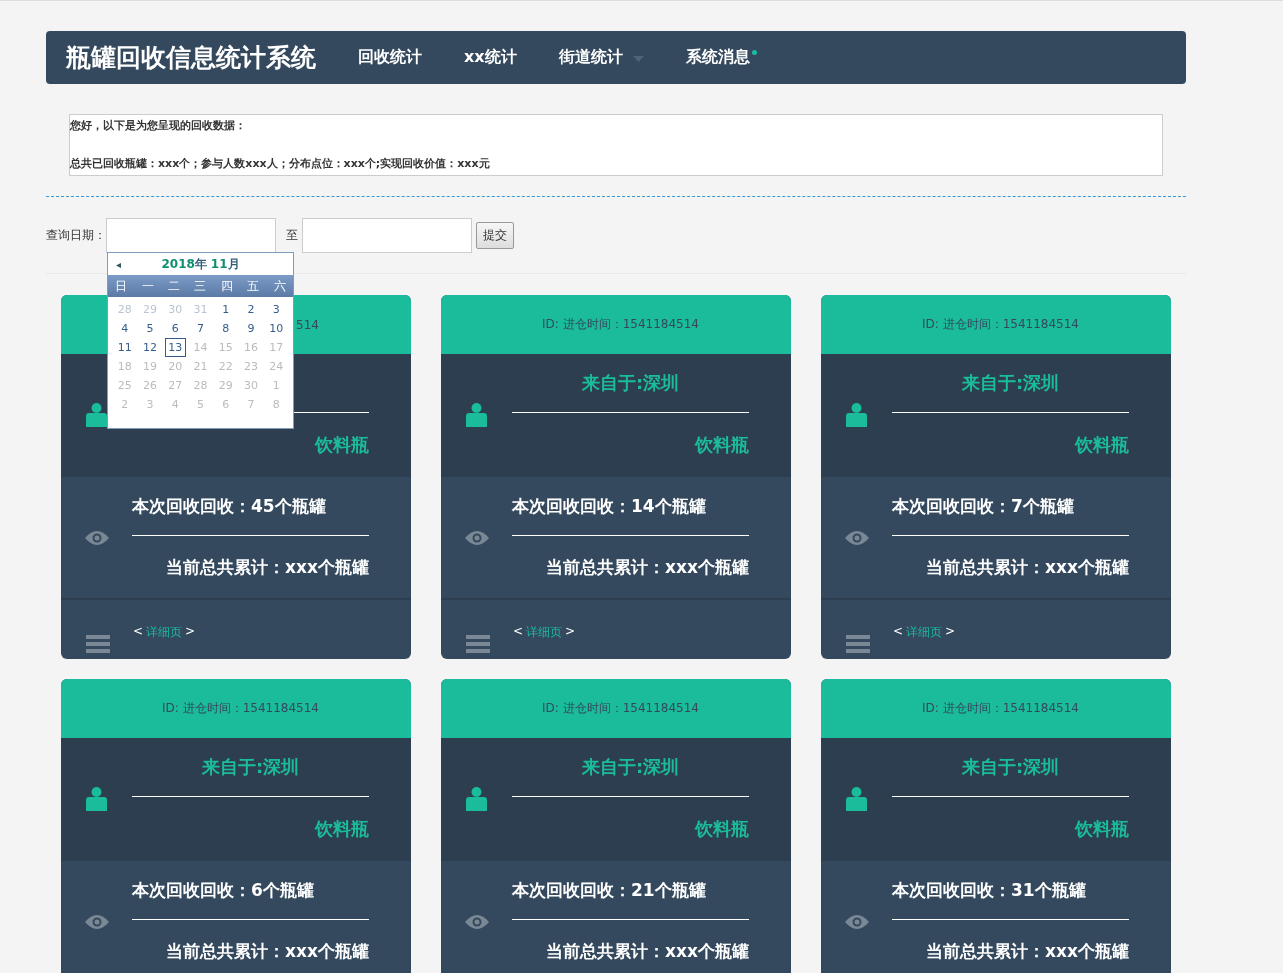  Describe the element at coordinates (191, 57) in the screenshot. I see `brand-title: 瓶罐回收信息统计系统` at that location.